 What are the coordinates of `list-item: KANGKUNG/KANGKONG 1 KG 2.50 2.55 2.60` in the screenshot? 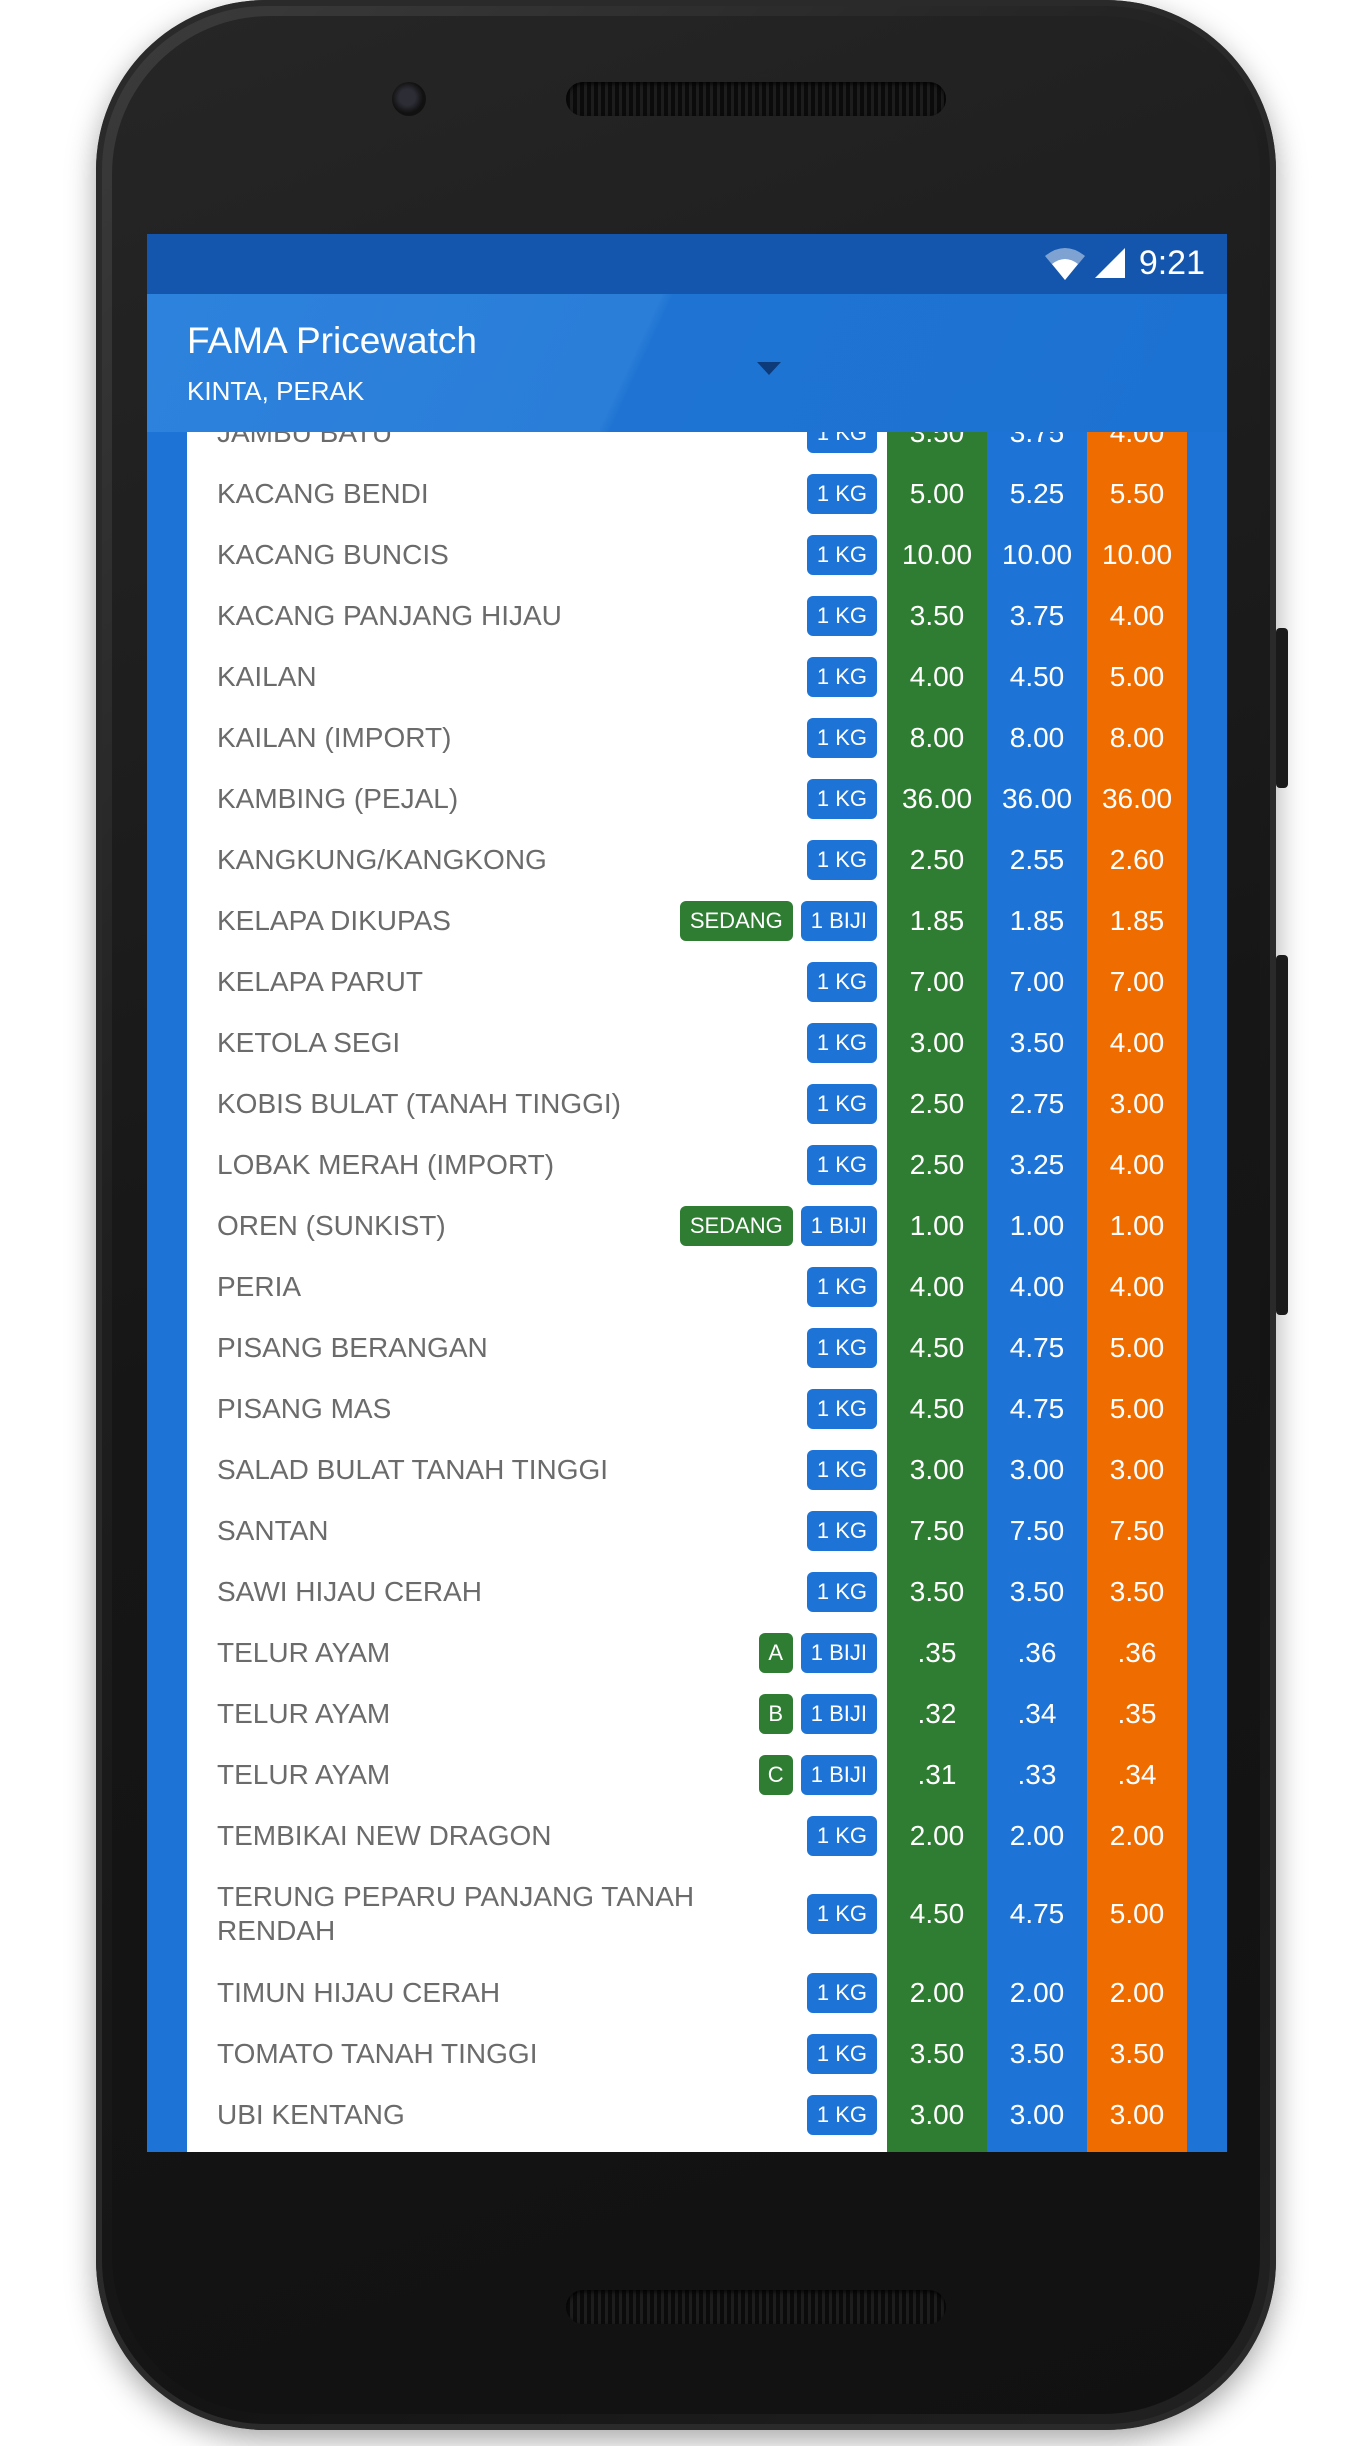 It's located at (687, 859).